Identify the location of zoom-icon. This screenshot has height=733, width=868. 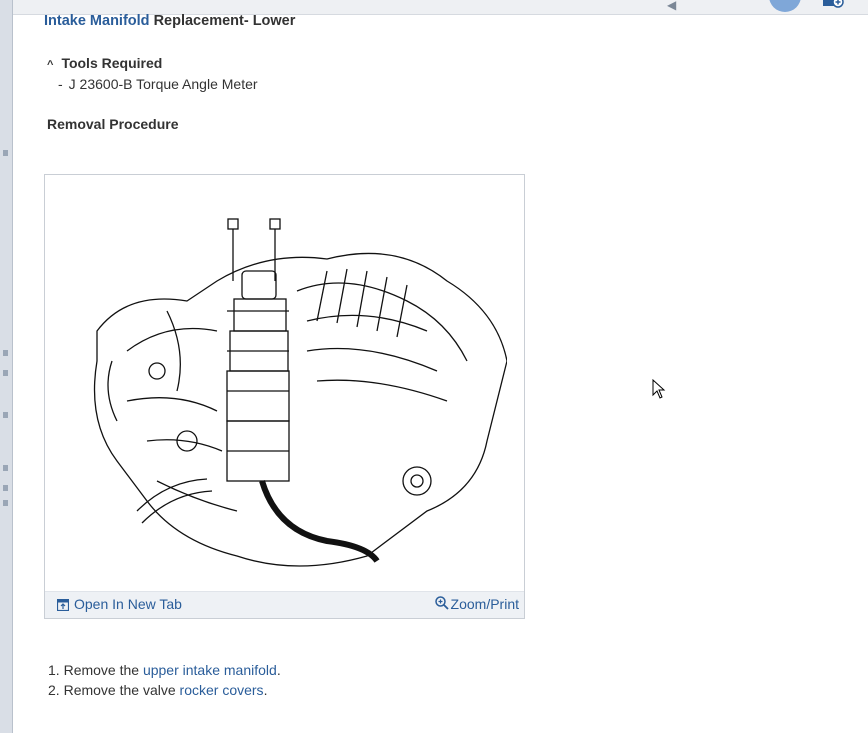
(441, 603).